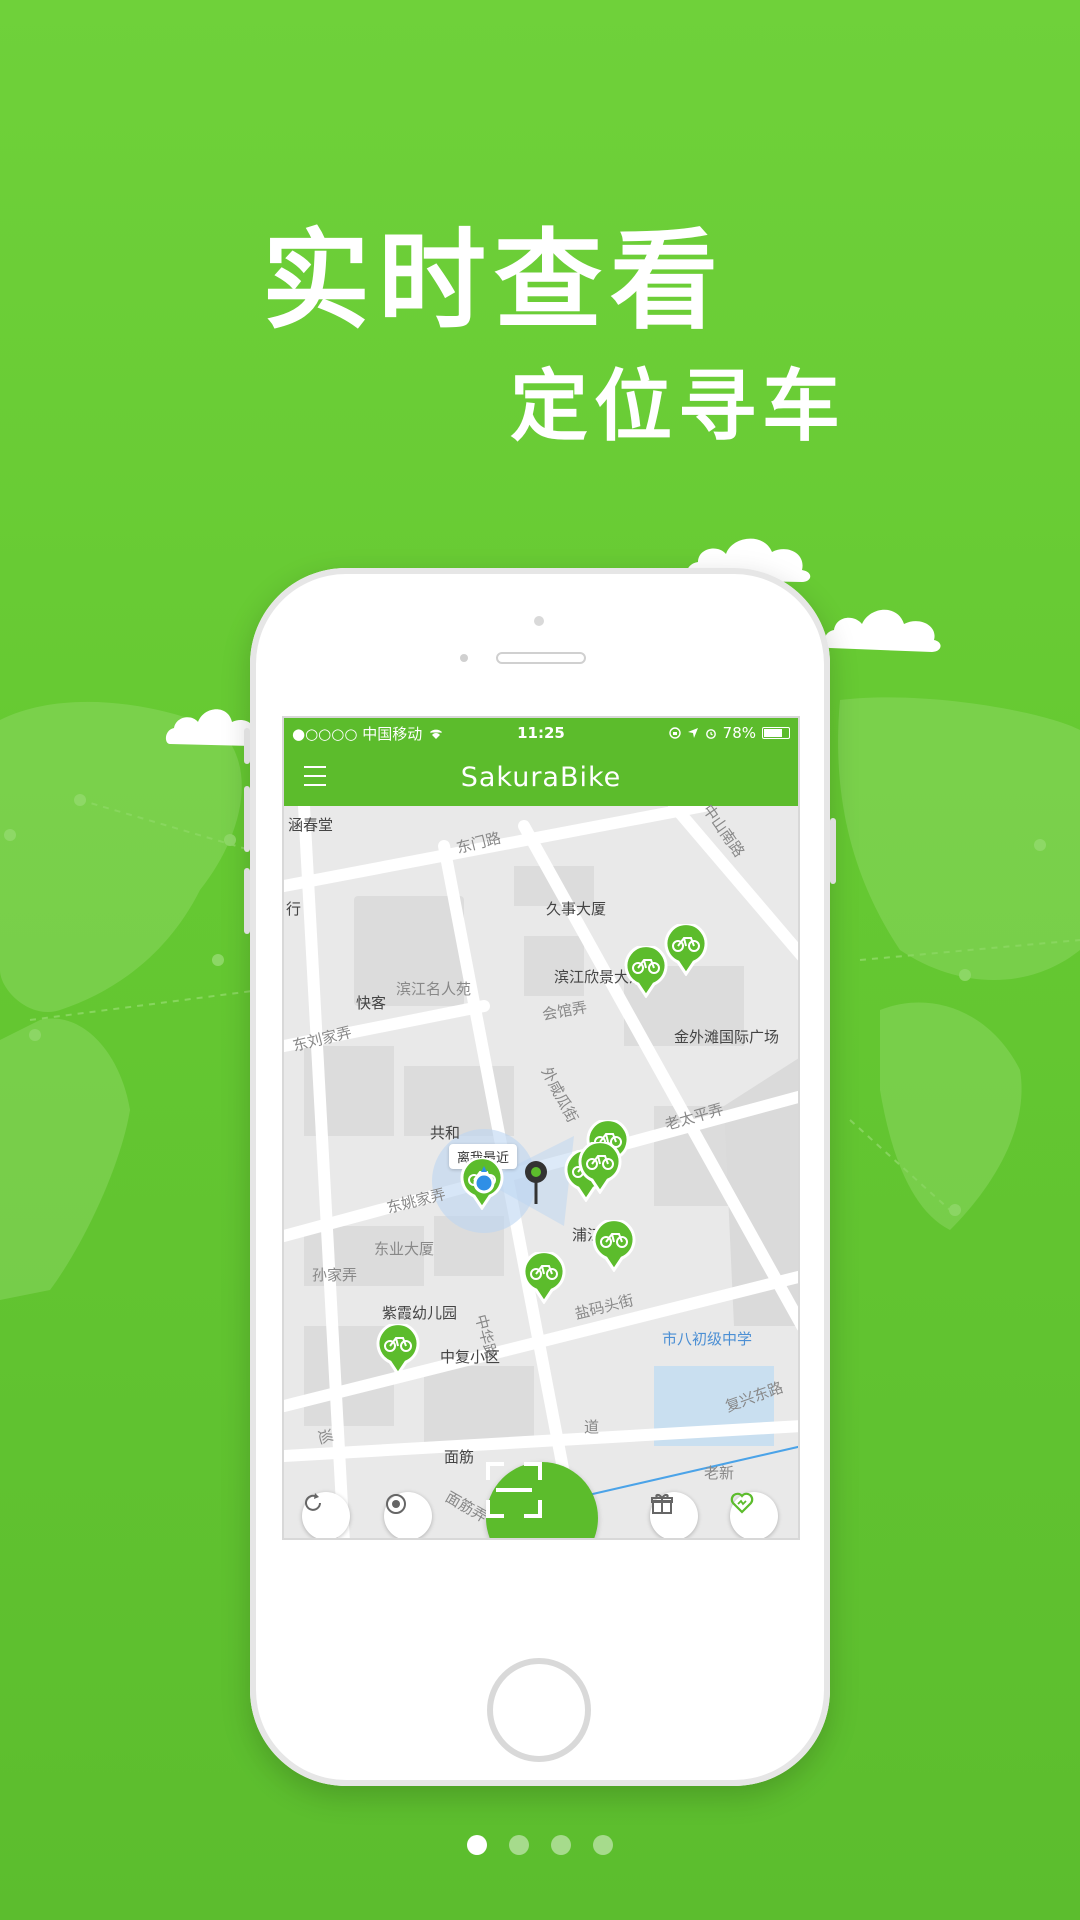 This screenshot has width=1080, height=1920. I want to click on battery-icon, so click(776, 733).